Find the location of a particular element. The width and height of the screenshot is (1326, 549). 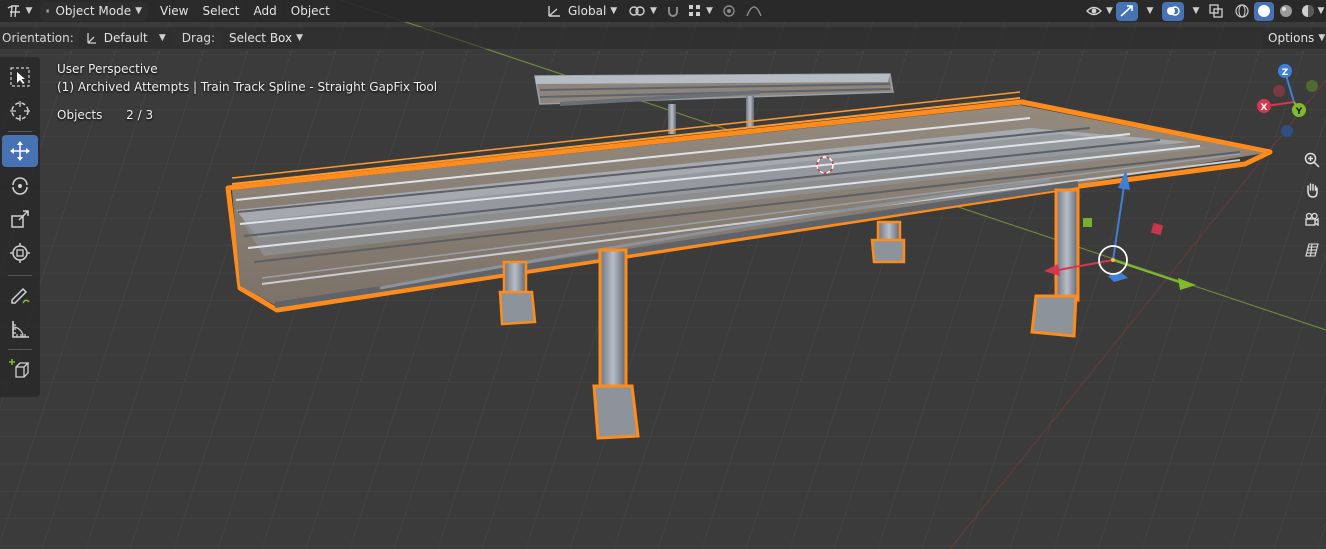

measure-ruler-icon is located at coordinates (20, 329).